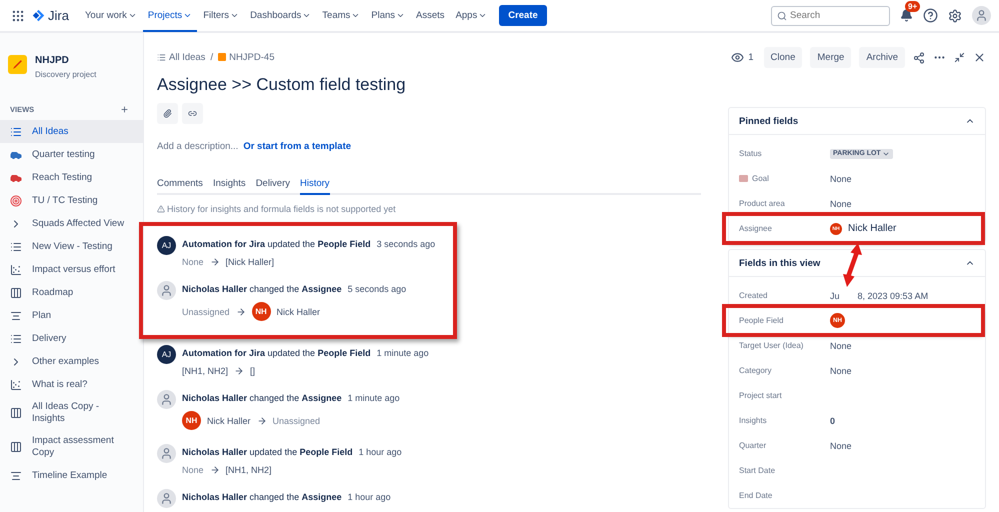 The image size is (999, 512). Describe the element at coordinates (124, 109) in the screenshot. I see `add-icon` at that location.